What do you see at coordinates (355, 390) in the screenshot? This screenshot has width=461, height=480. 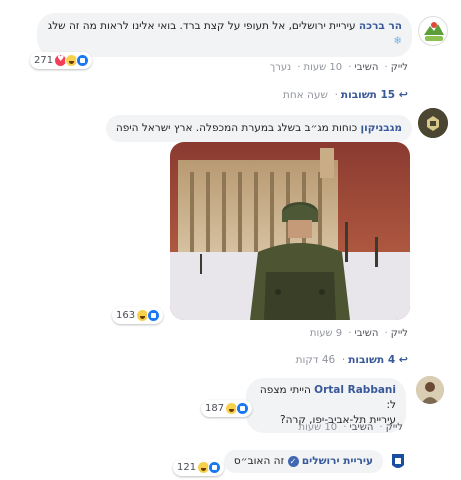 I see `comment-author: Ortal Rabbani` at bounding box center [355, 390].